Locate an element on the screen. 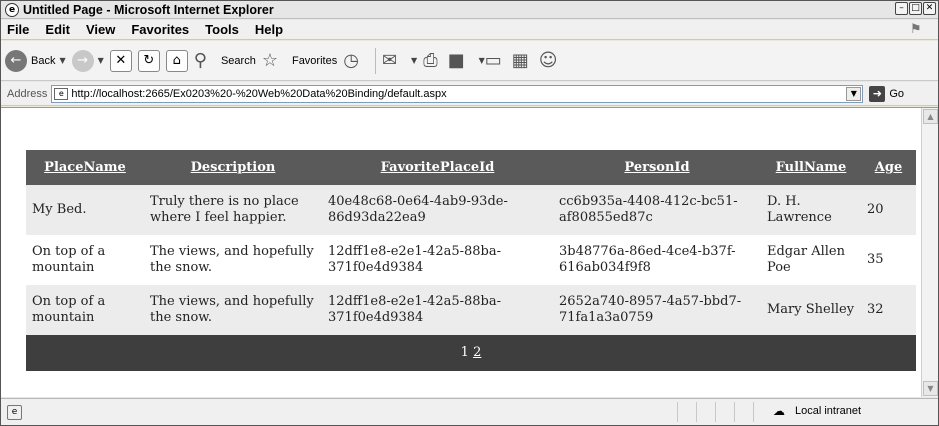 This screenshot has width=939, height=426. search-icon: ⚲ is located at coordinates (200, 60).